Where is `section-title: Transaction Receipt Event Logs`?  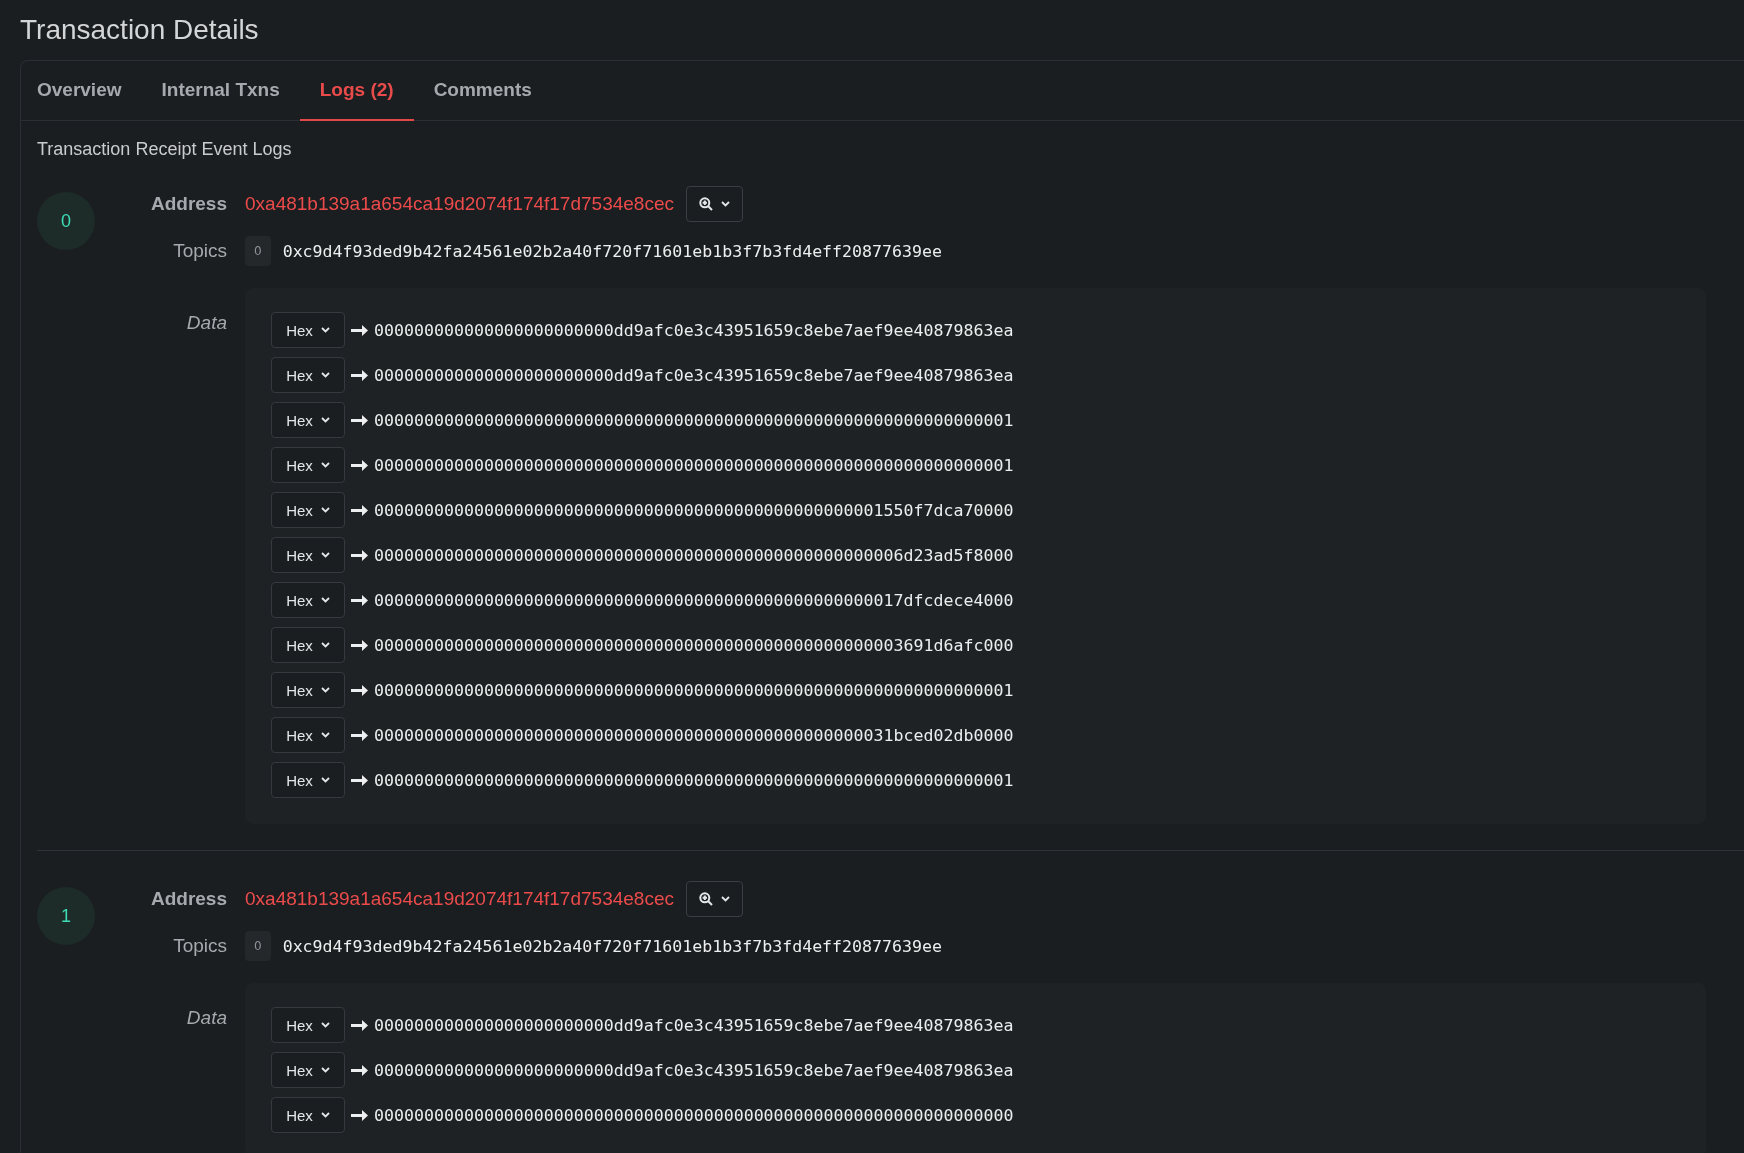 section-title: Transaction Receipt Event Logs is located at coordinates (165, 149).